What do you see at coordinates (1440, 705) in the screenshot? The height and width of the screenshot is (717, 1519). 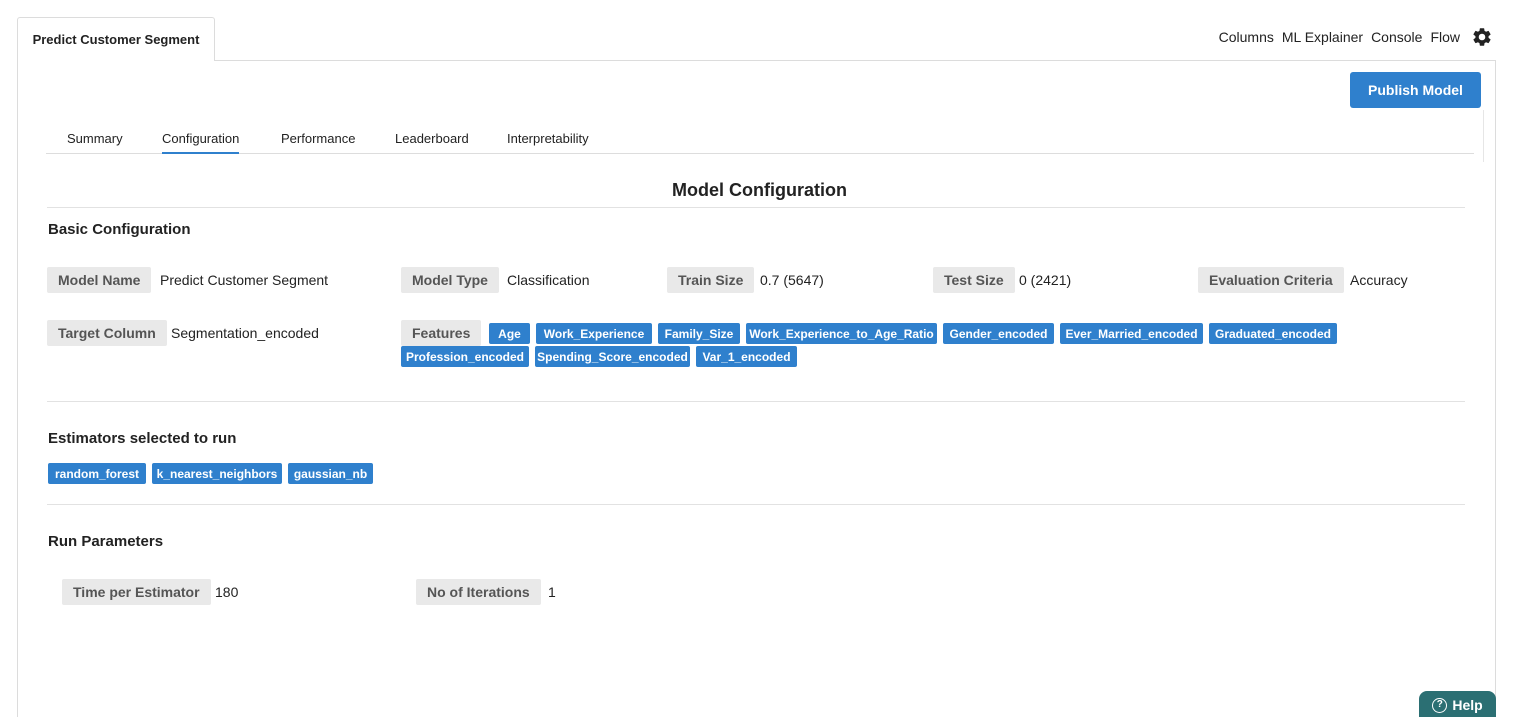 I see `question-circle-icon: ?` at bounding box center [1440, 705].